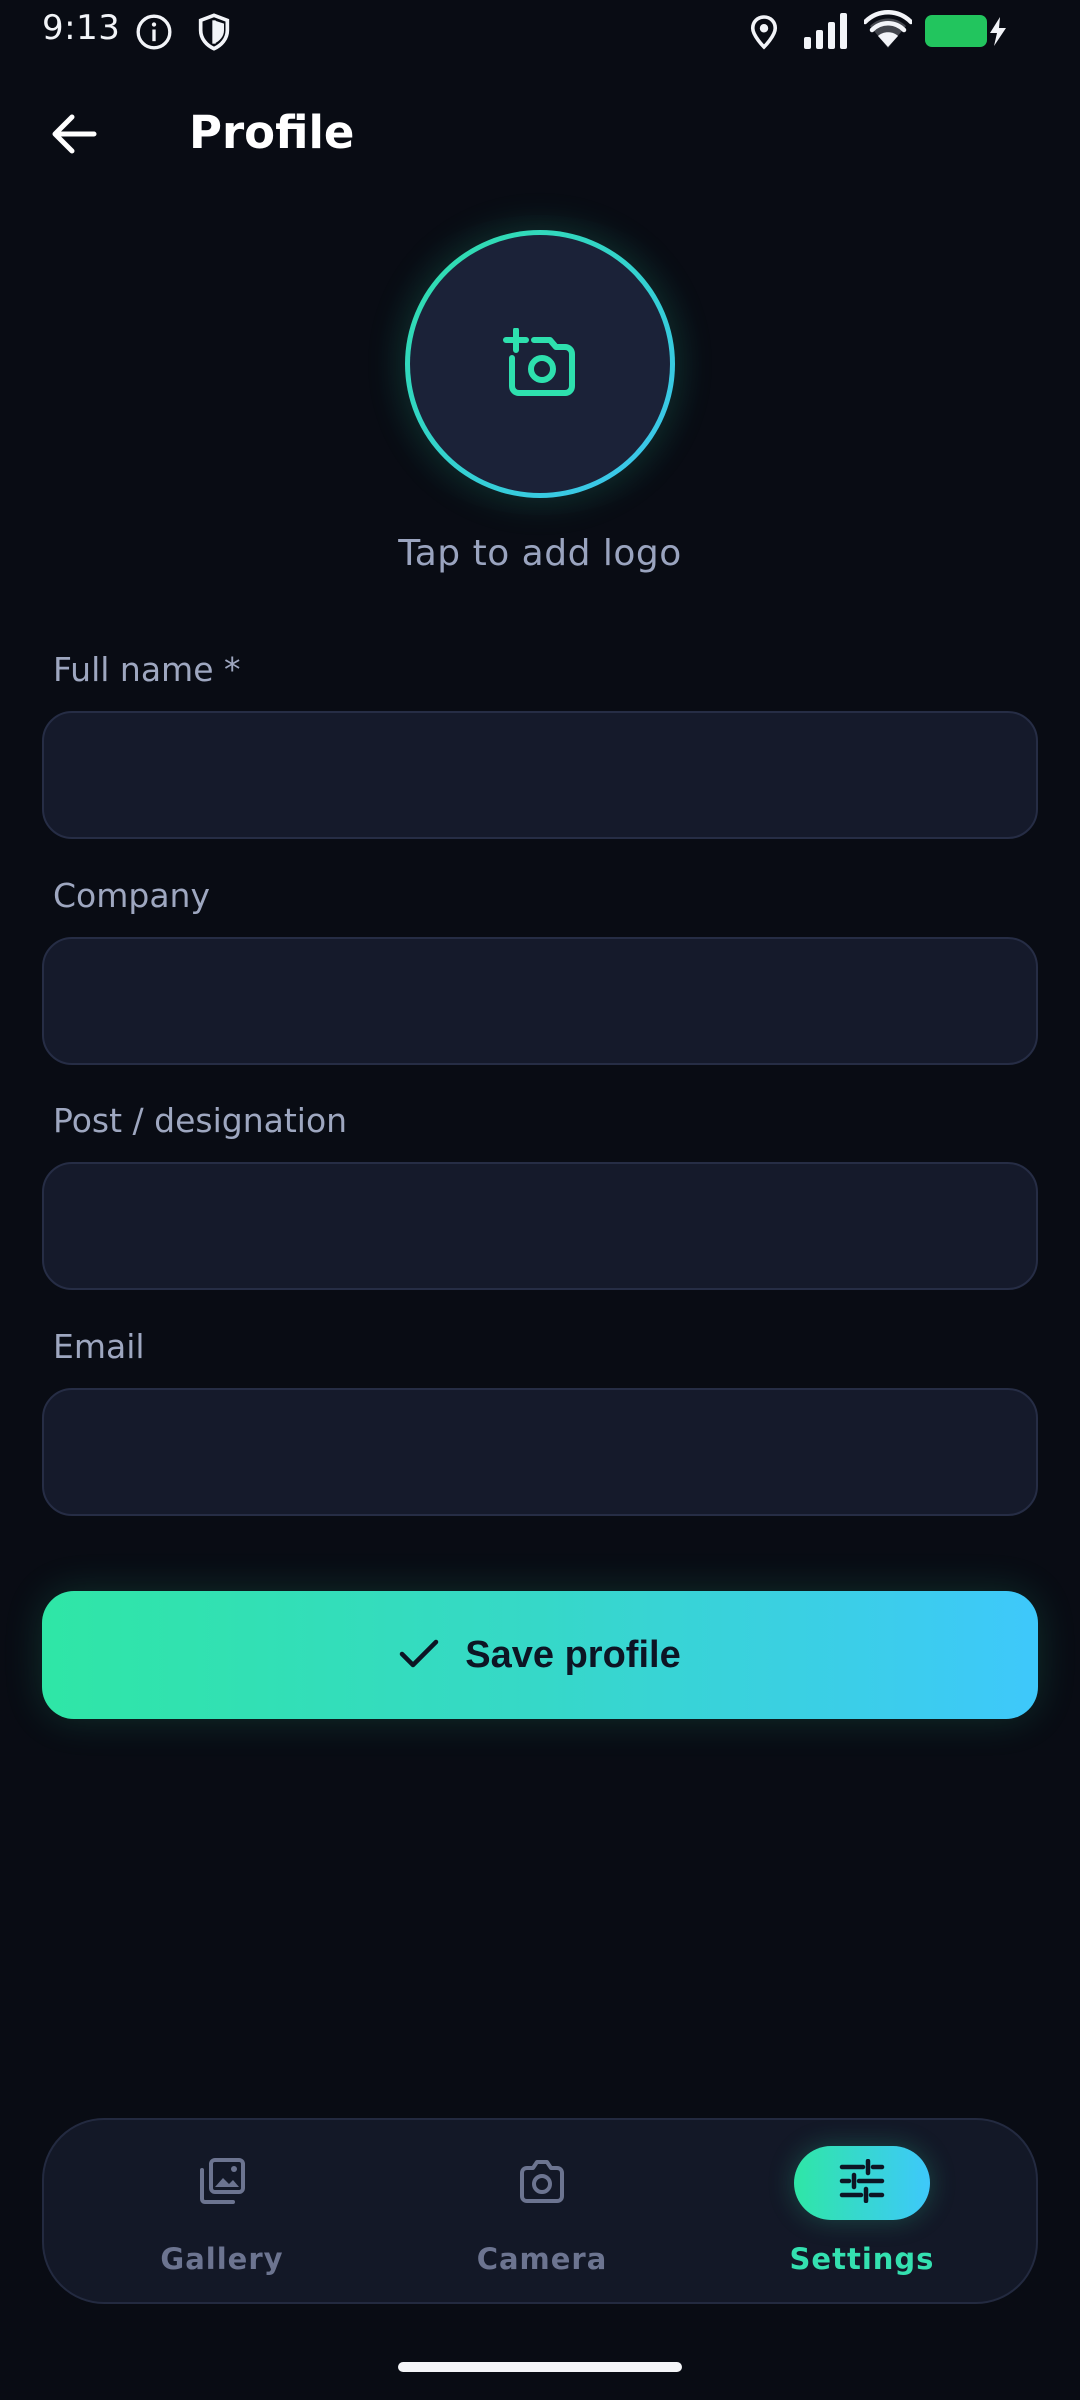 The image size is (1080, 2400). Describe the element at coordinates (764, 32) in the screenshot. I see `location-icon` at that location.